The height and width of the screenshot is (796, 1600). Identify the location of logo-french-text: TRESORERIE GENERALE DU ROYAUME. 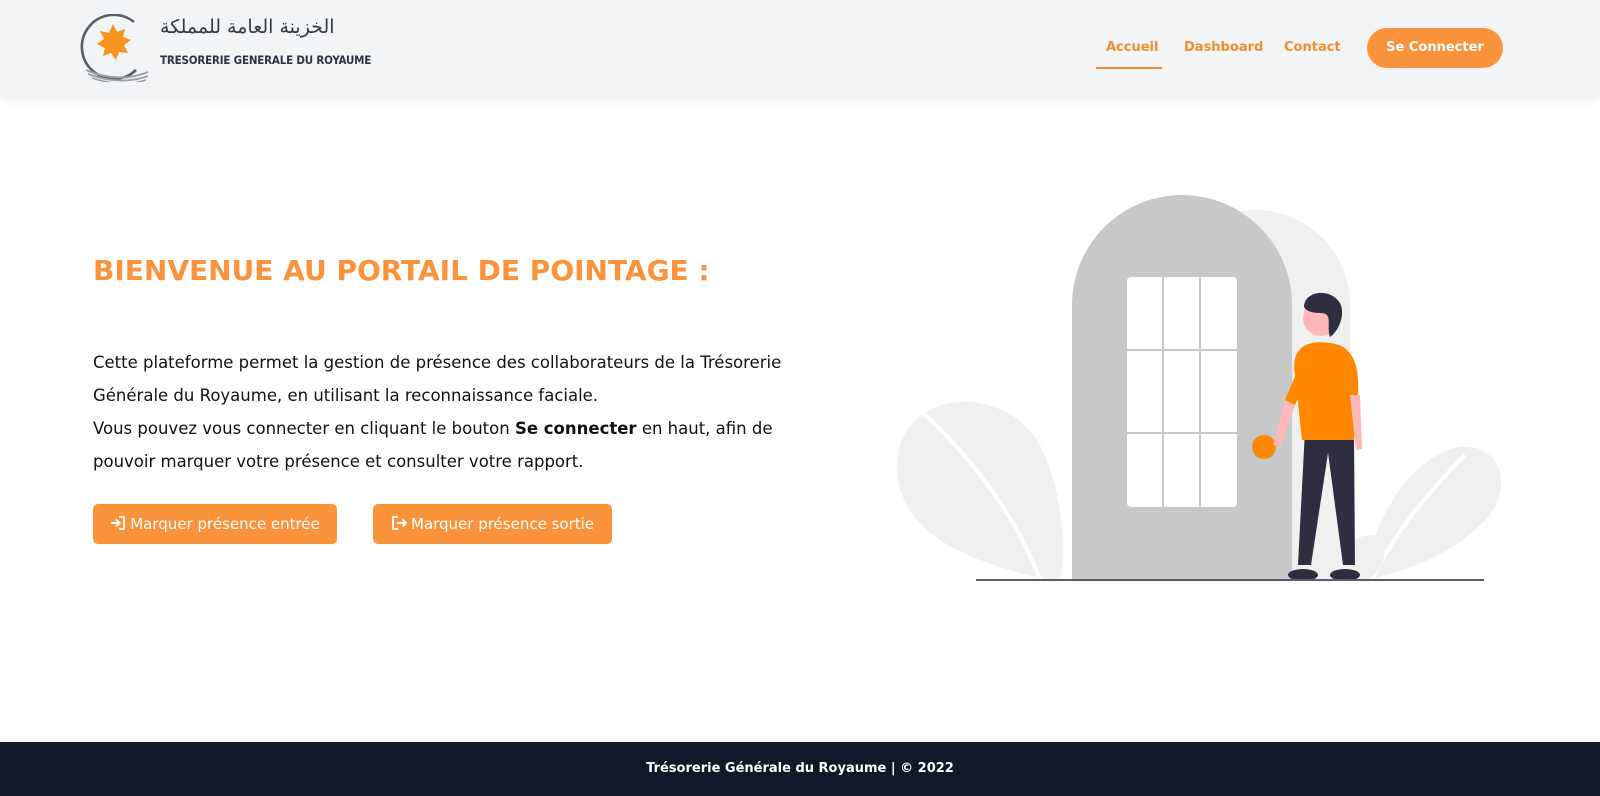
(266, 60).